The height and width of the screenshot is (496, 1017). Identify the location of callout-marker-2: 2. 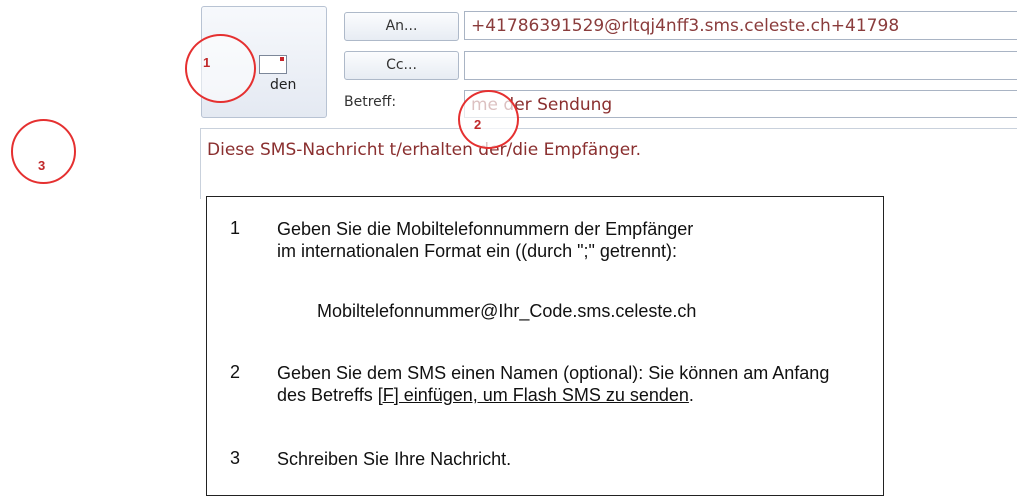
(488, 119).